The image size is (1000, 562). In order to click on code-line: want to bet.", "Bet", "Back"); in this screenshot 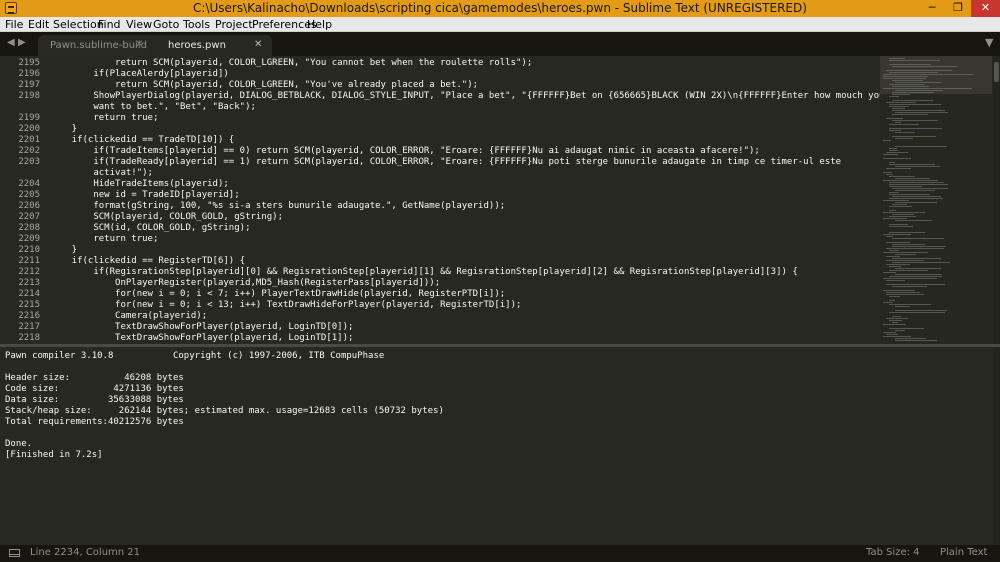, I will do `click(153, 107)`.